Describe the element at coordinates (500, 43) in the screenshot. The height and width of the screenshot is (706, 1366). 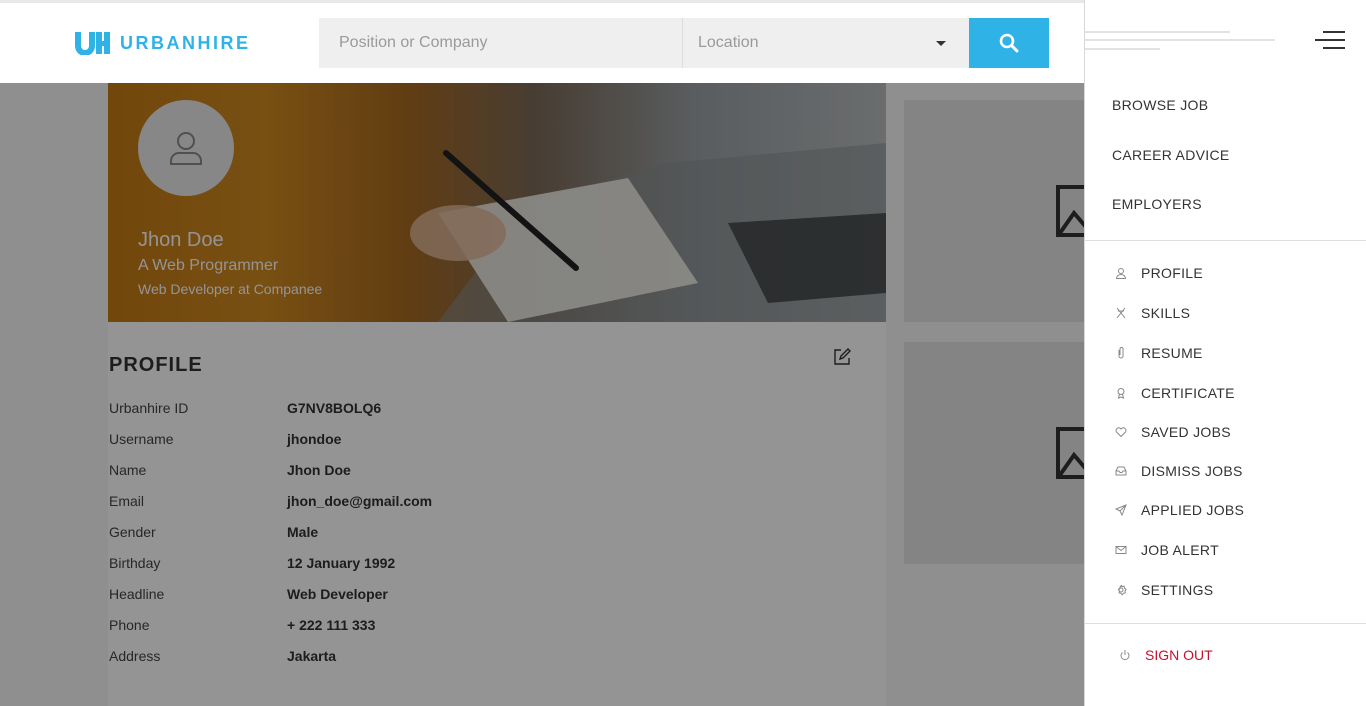
I see `position-company-input` at that location.